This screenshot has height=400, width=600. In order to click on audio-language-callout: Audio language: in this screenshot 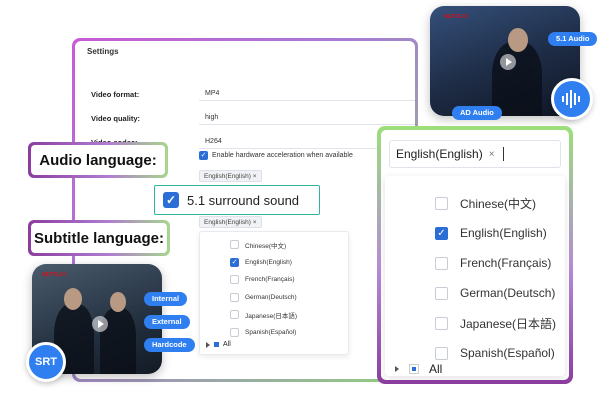, I will do `click(98, 160)`.